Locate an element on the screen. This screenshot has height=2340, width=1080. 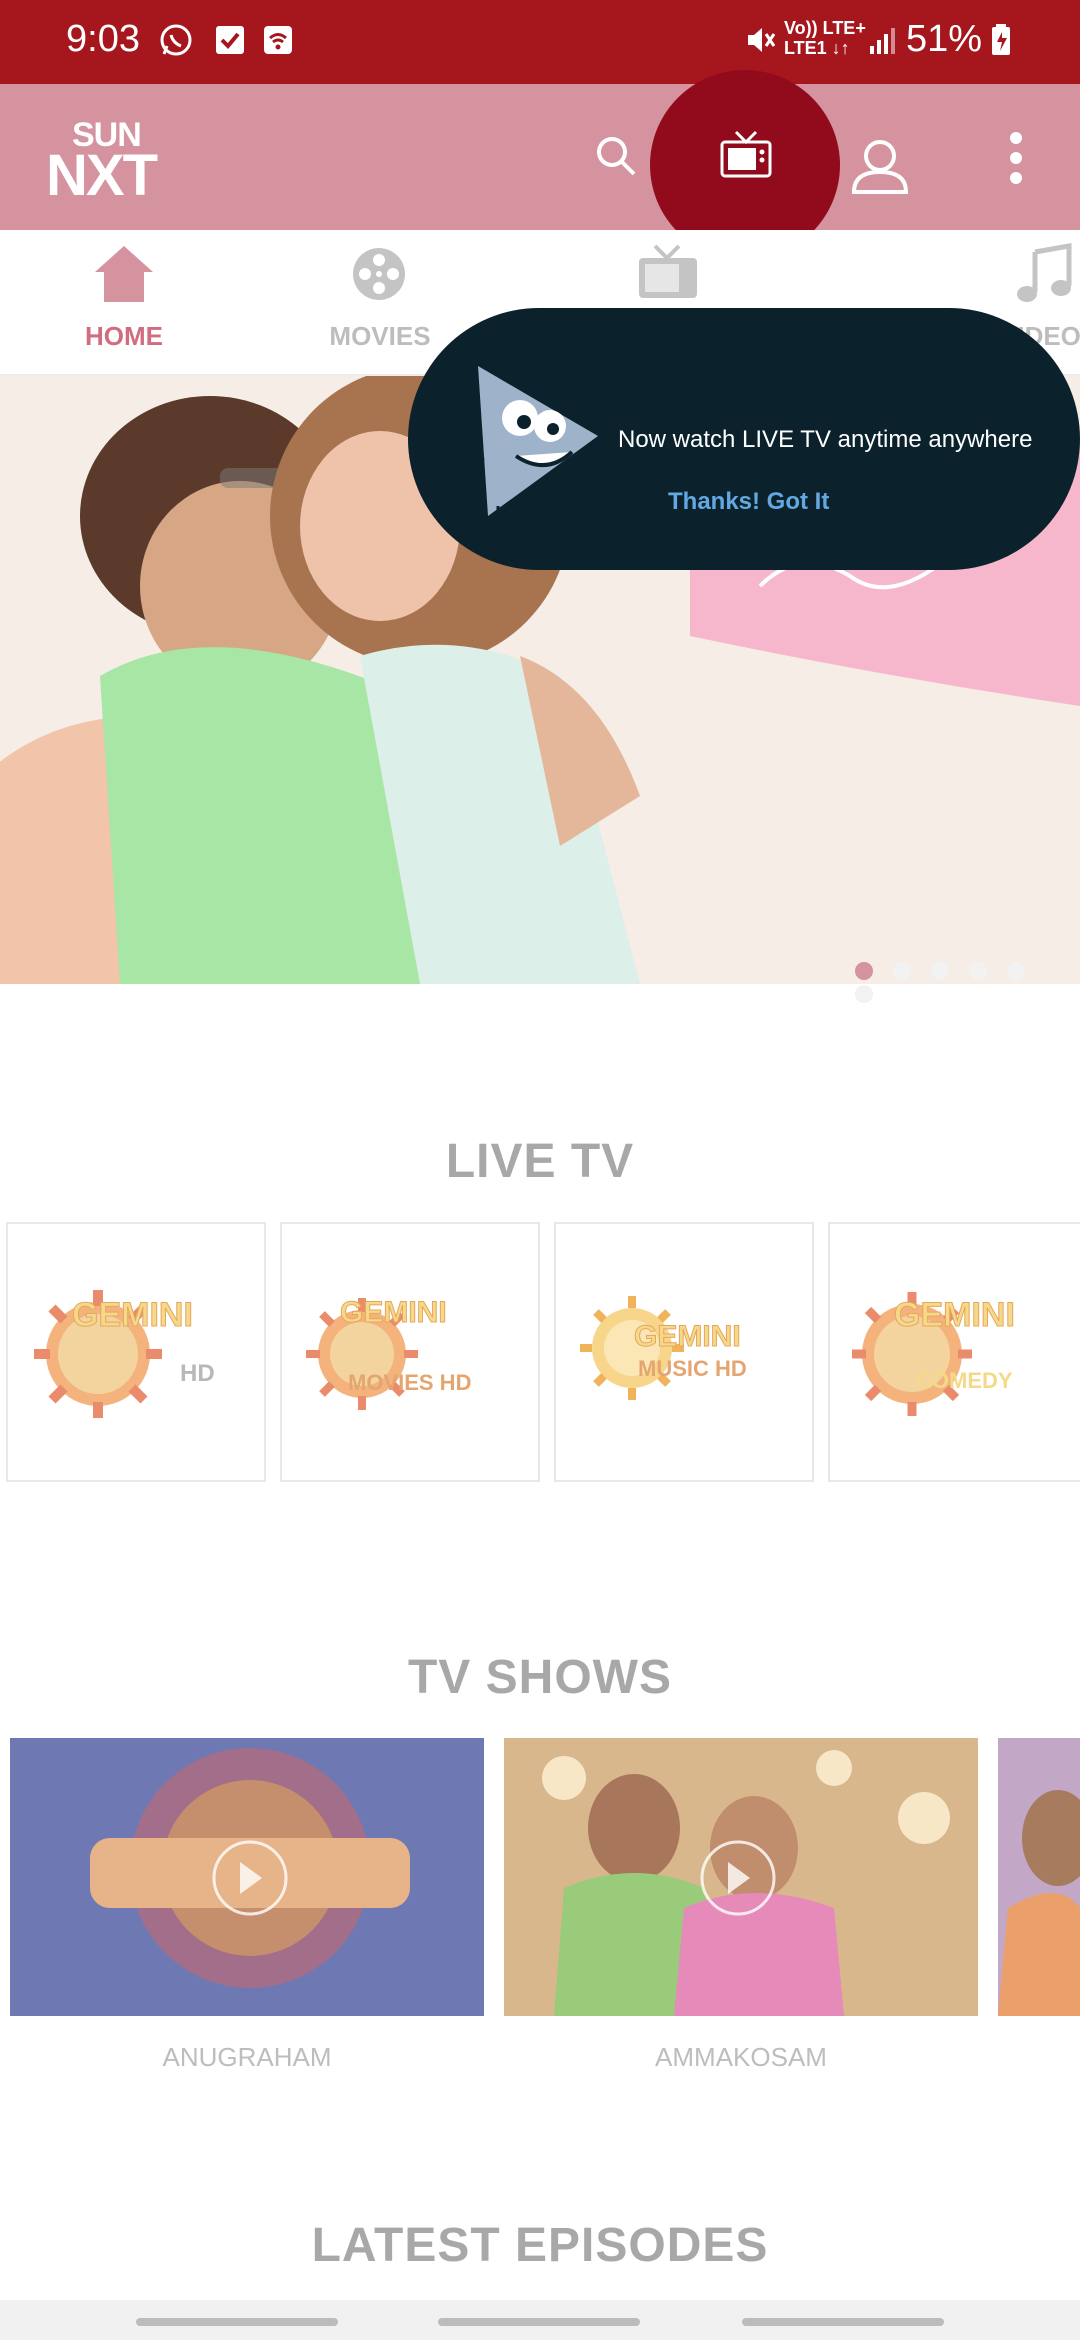
show-title: ANUGRAHAM is located at coordinates (247, 2057).